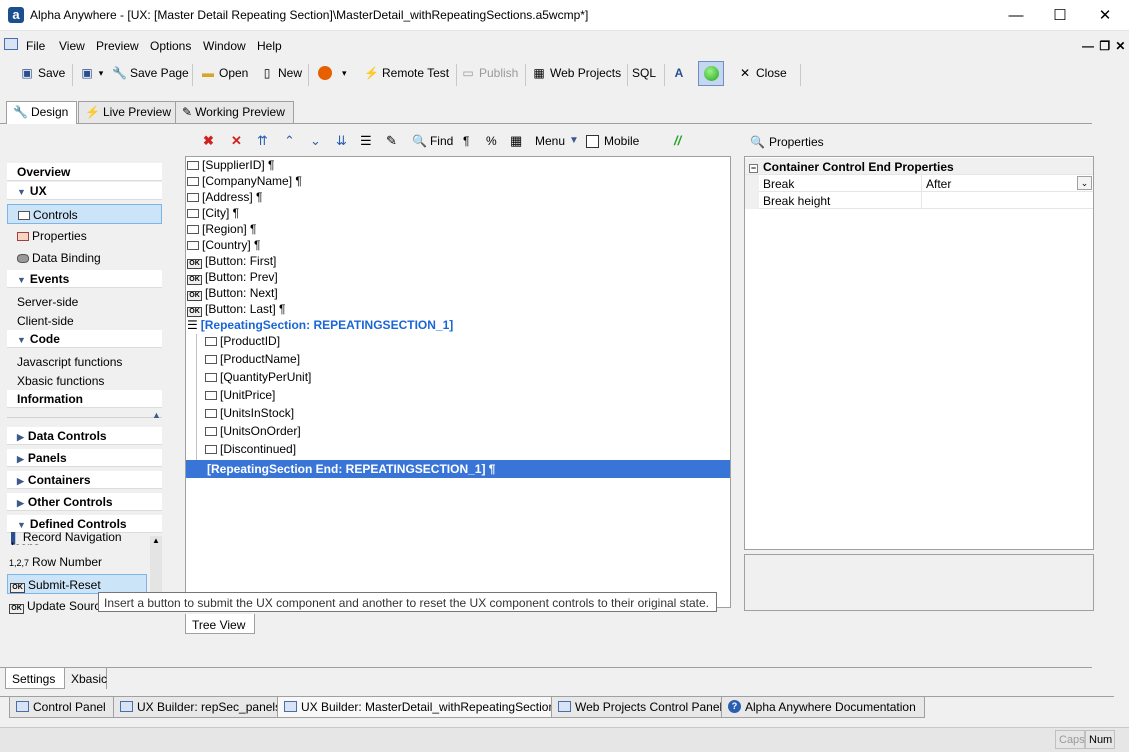 The image size is (1129, 752). What do you see at coordinates (77, 562) in the screenshot?
I see `nav-row-number: 1,2,7 Row Number` at bounding box center [77, 562].